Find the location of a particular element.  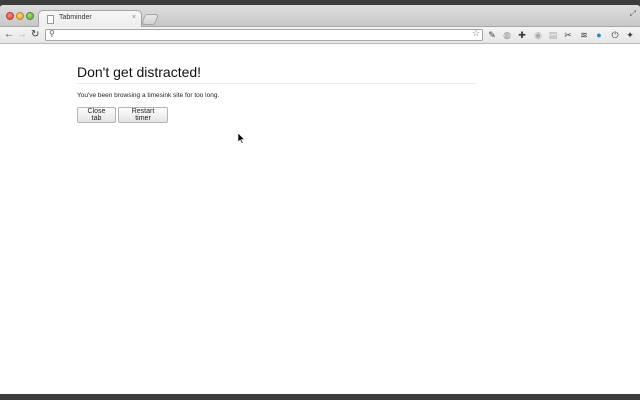

reload-icon: ↻ is located at coordinates (35, 35).